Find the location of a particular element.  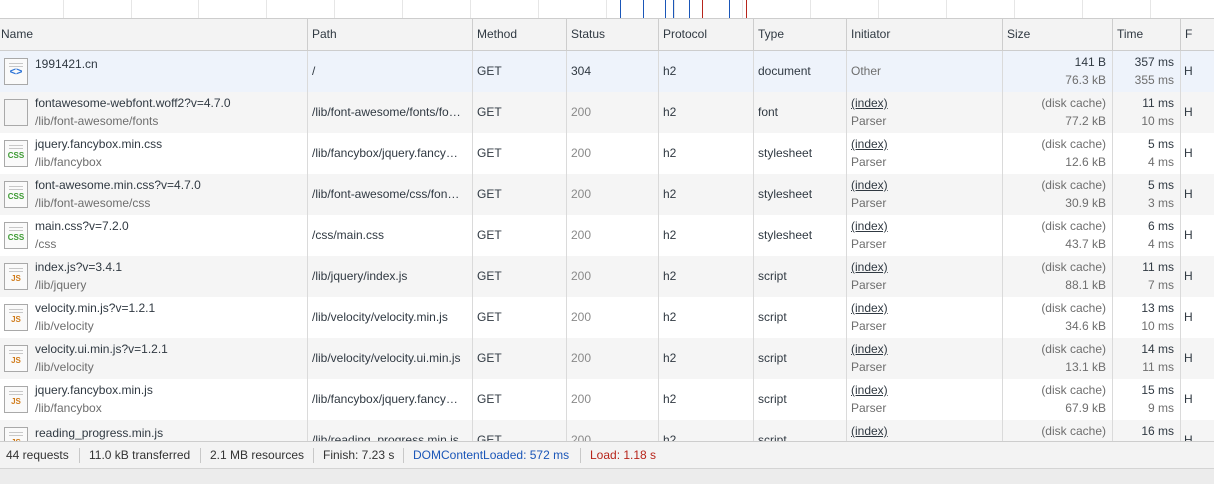

request-folder: /lib/fancybox is located at coordinates (68, 162).